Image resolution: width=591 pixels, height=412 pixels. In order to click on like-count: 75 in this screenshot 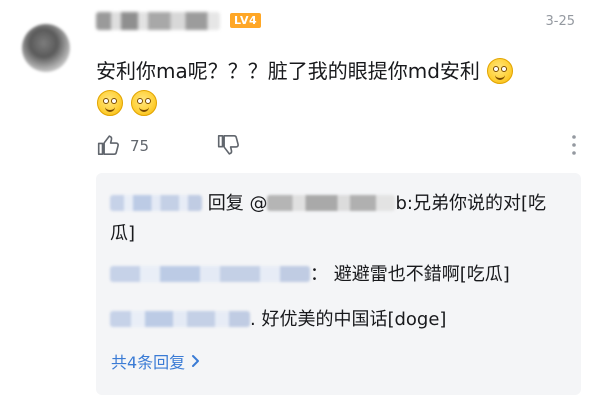, I will do `click(140, 146)`.